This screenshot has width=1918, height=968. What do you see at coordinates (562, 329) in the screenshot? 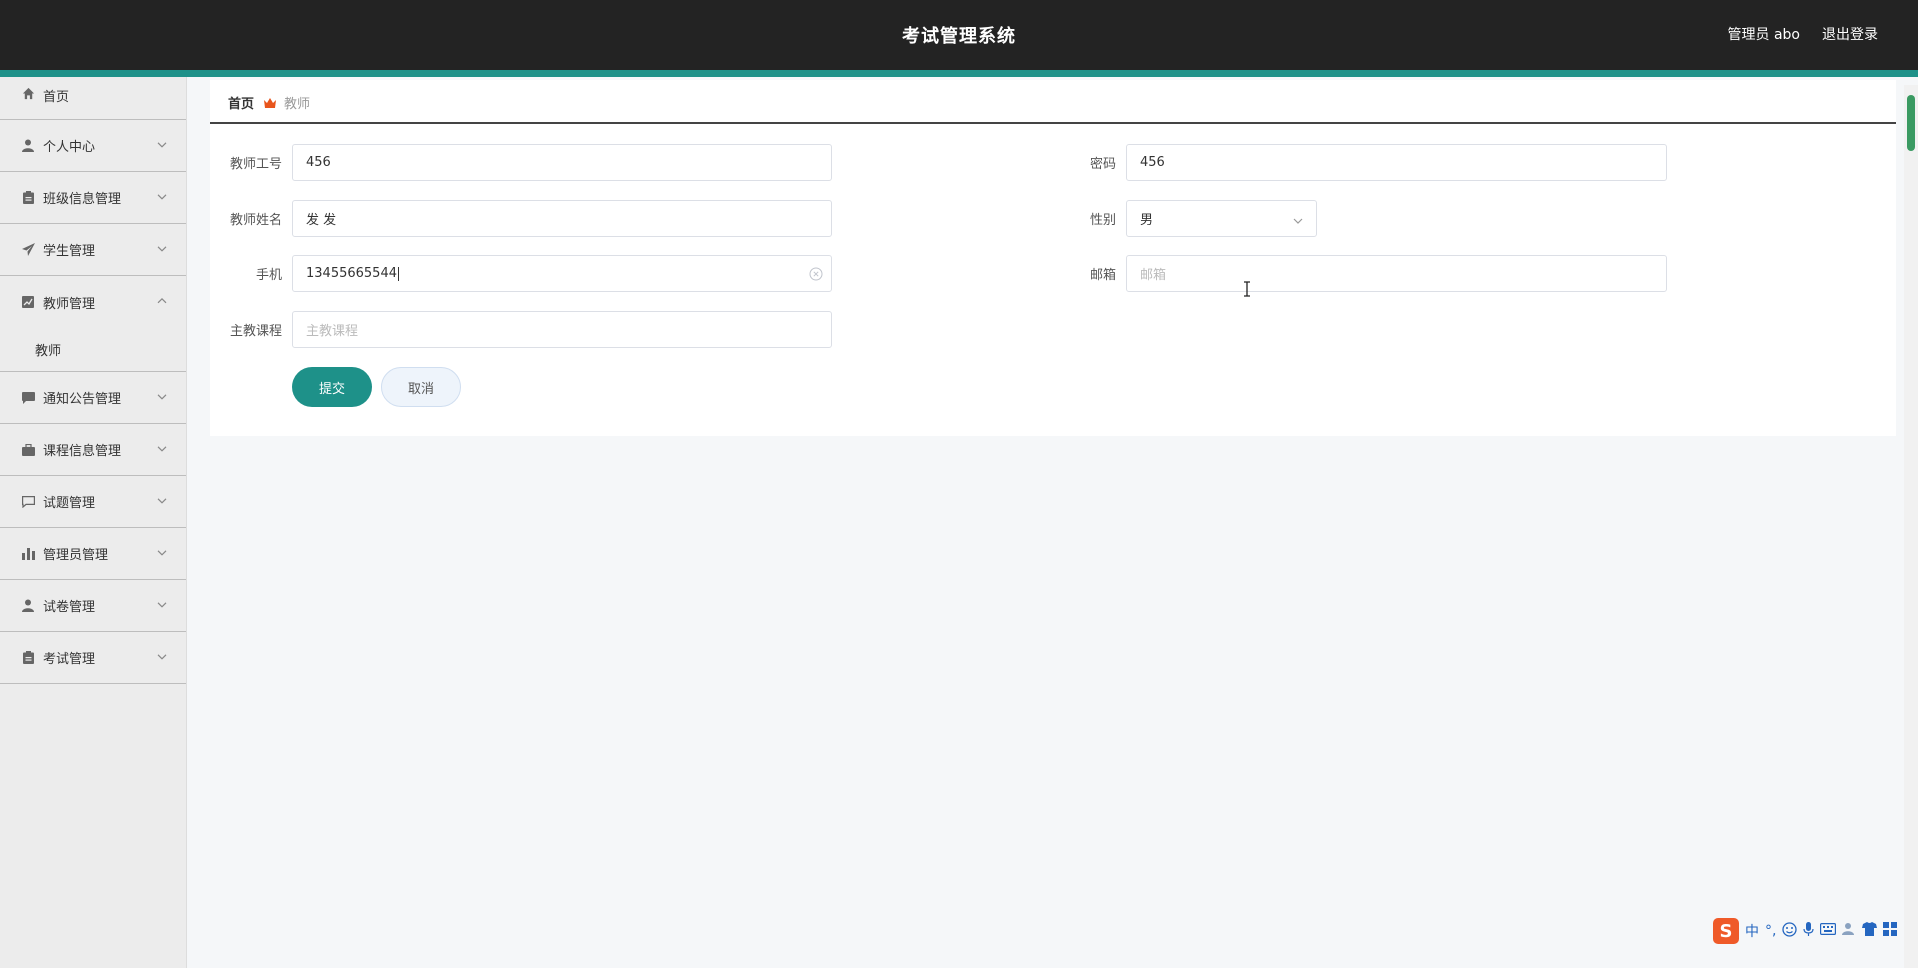
I see `main-course-input: 主教课程` at bounding box center [562, 329].